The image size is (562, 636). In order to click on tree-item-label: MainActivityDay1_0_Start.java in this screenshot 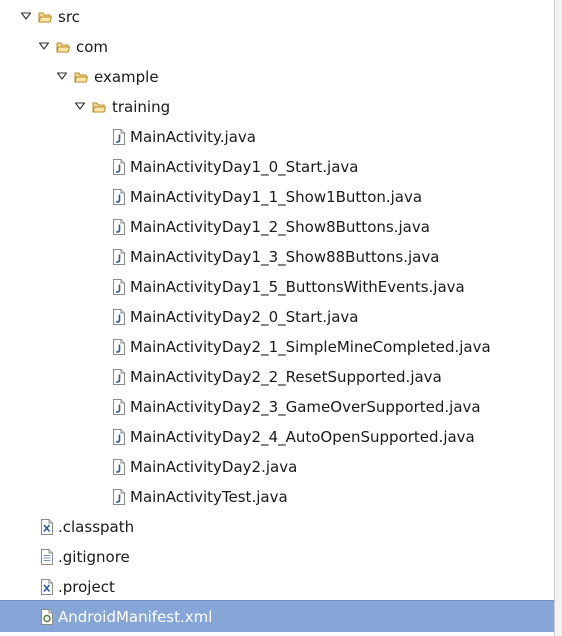, I will do `click(244, 167)`.